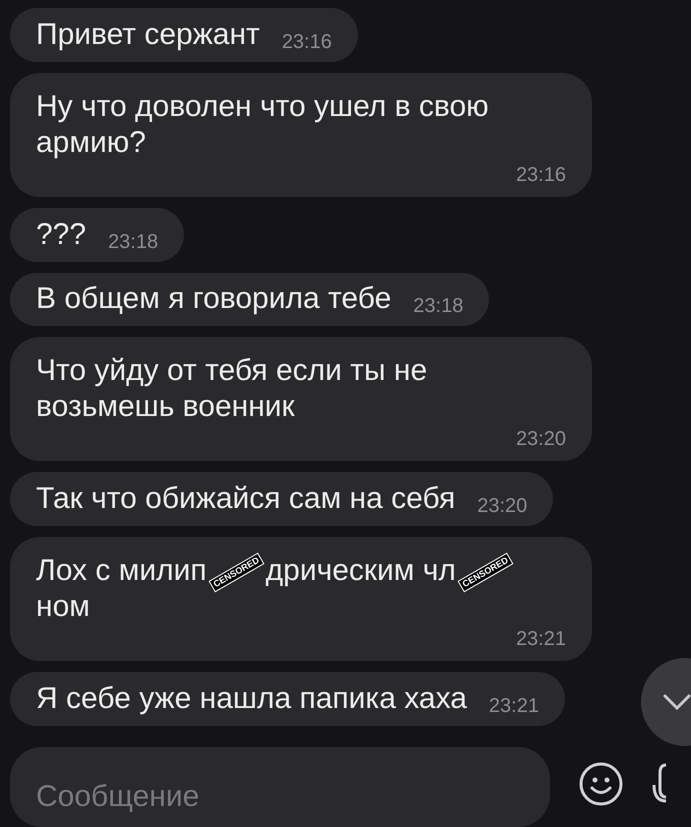 This screenshot has width=691, height=827. Describe the element at coordinates (246, 499) in the screenshot. I see `message-text: Так что обижайся сам на себя` at that location.